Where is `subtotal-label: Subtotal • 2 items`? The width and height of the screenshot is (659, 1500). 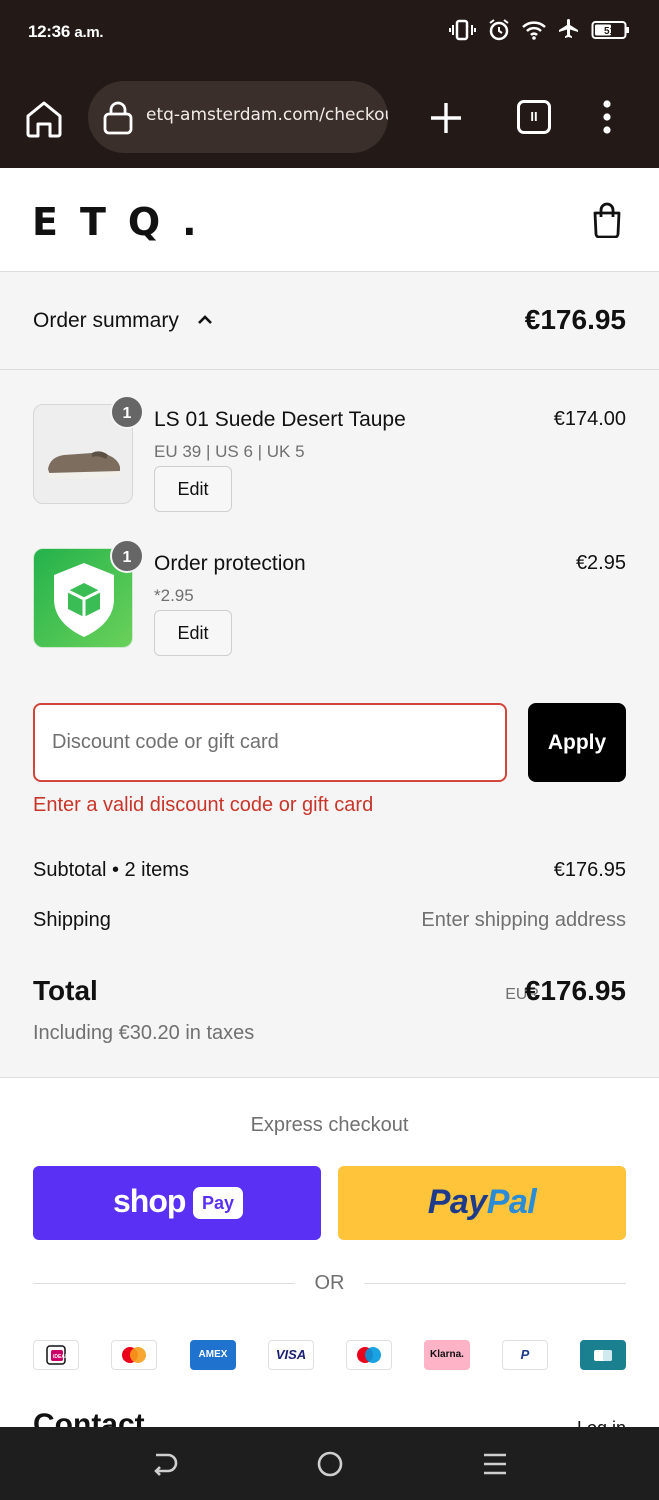 subtotal-label: Subtotal • 2 items is located at coordinates (111, 870).